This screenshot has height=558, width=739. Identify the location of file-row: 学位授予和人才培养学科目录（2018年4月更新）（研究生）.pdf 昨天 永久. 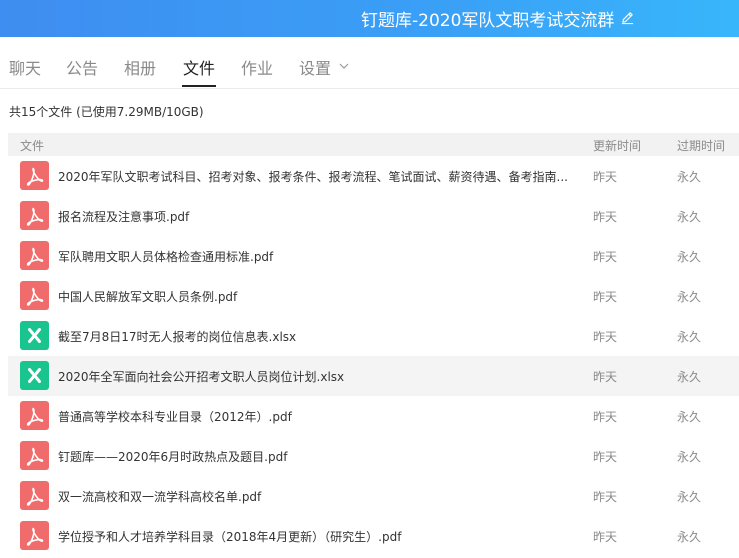
(373, 536).